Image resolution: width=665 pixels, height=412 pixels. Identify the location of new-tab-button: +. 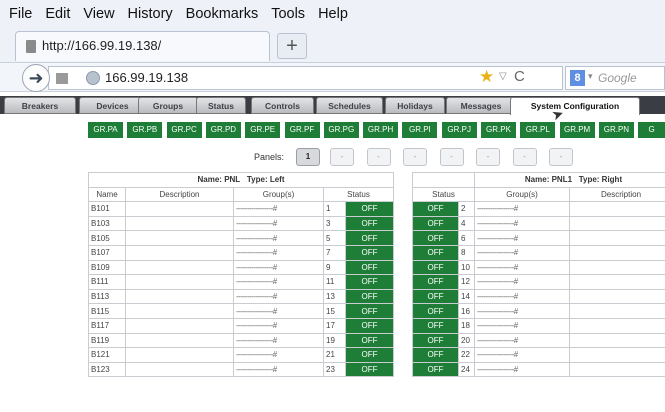
(292, 46).